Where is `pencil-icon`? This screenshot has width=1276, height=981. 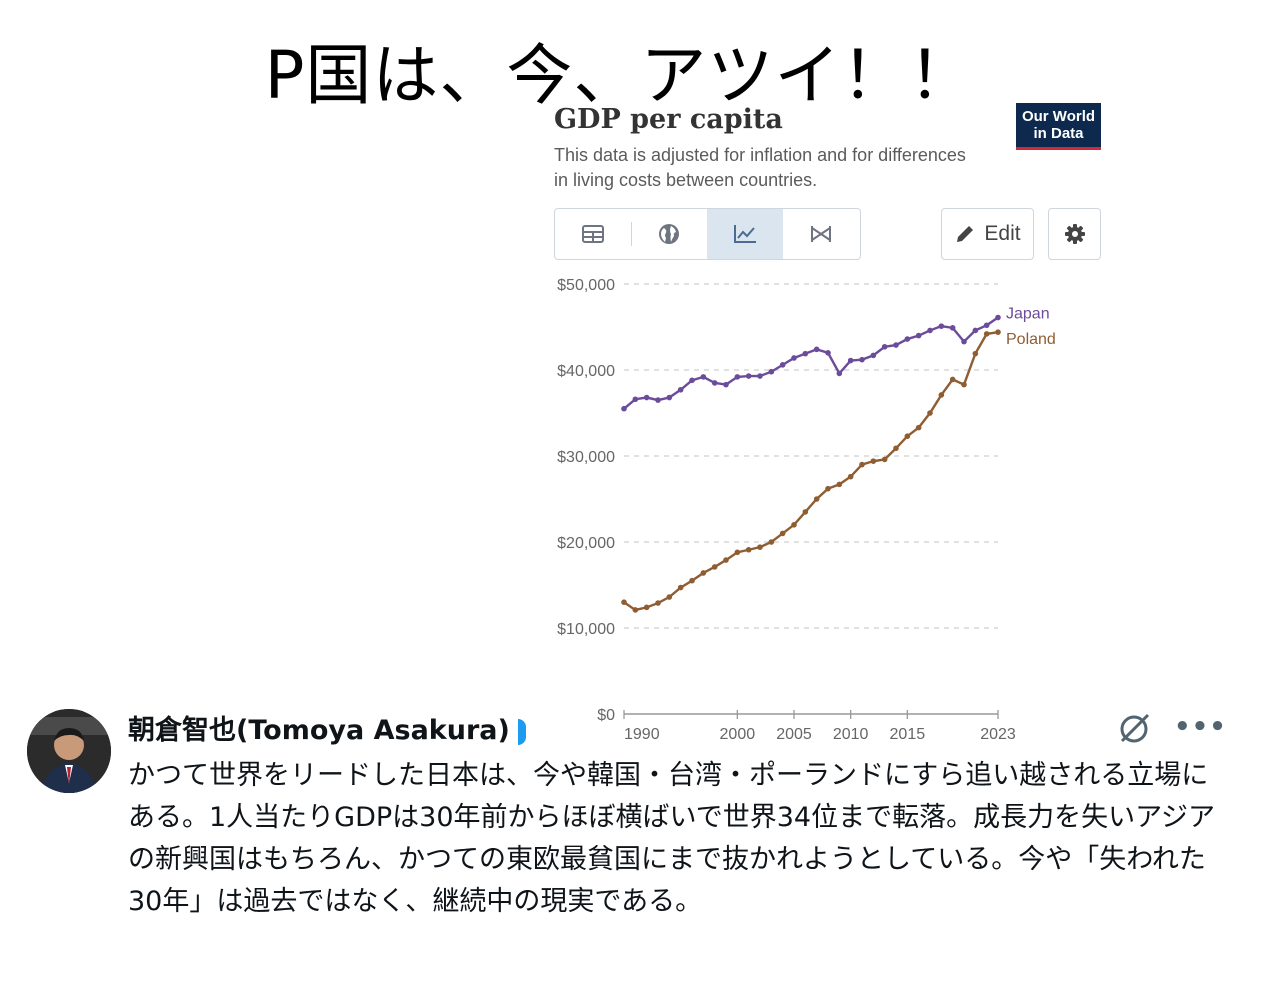 pencil-icon is located at coordinates (965, 234).